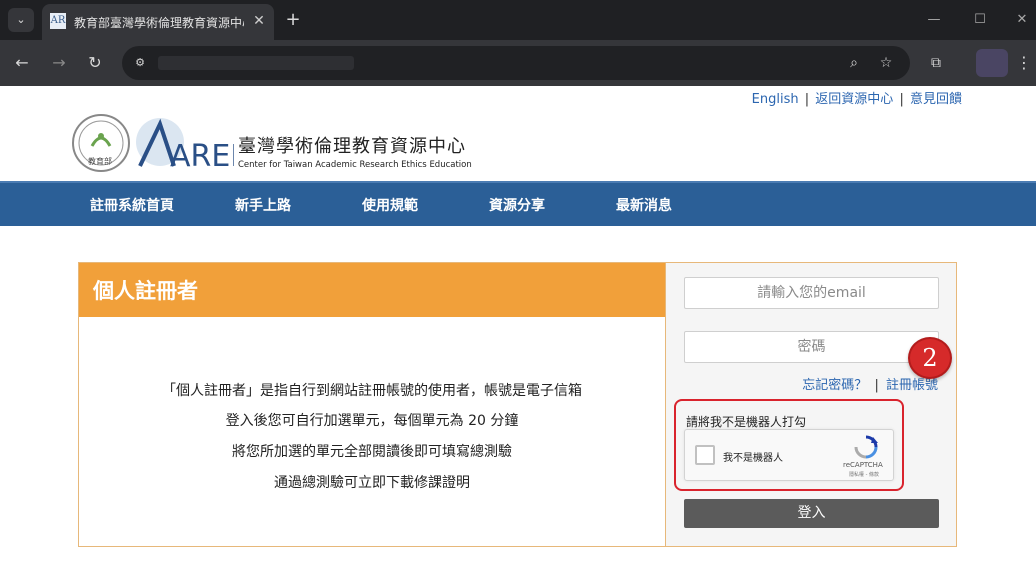  Describe the element at coordinates (912, 385) in the screenshot. I see `register-link: 註冊帳號` at that location.